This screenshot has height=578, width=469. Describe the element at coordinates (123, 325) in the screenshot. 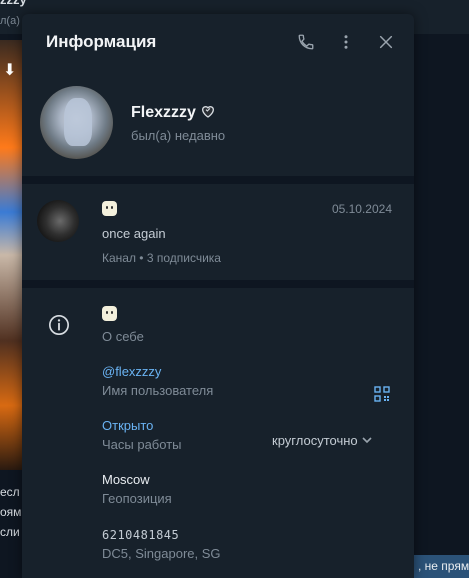

I see `about-row: О себе` at that location.